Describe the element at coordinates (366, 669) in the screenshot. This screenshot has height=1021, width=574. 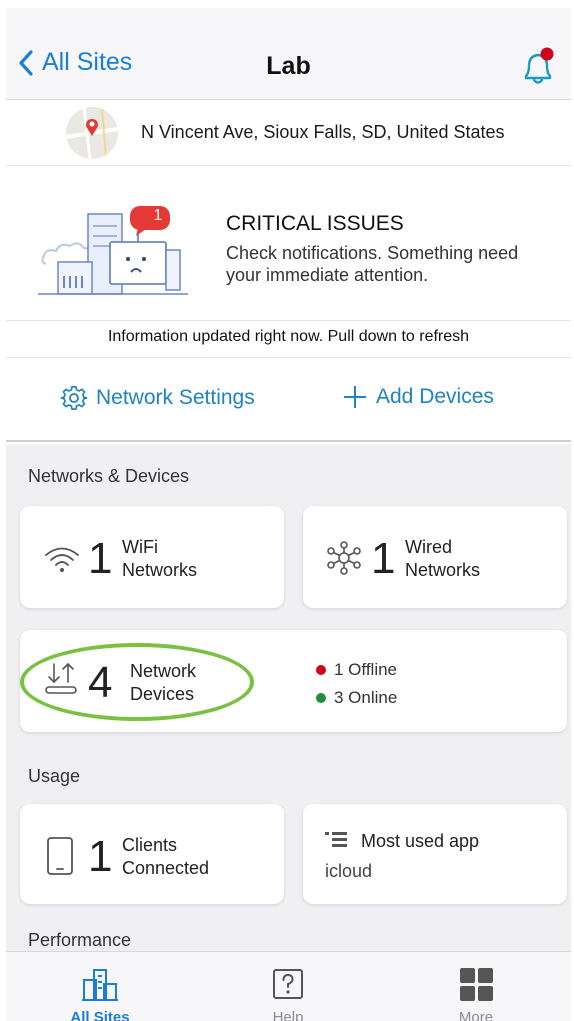
I see `offline-text: 1 Offline` at that location.